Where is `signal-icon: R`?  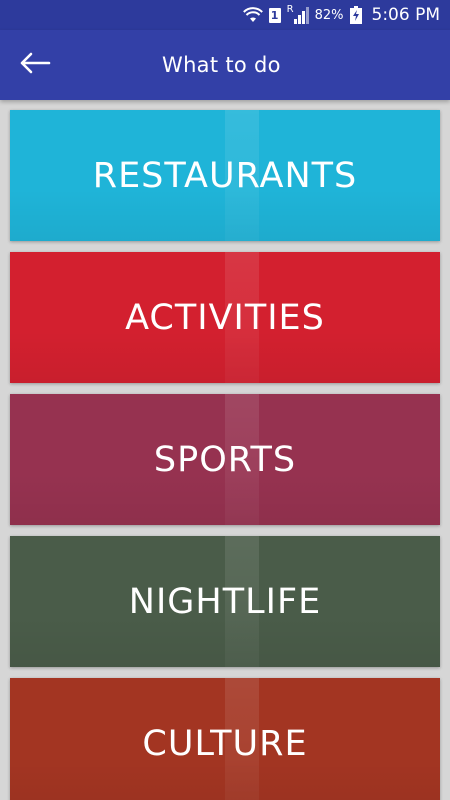
signal-icon: R is located at coordinates (298, 14).